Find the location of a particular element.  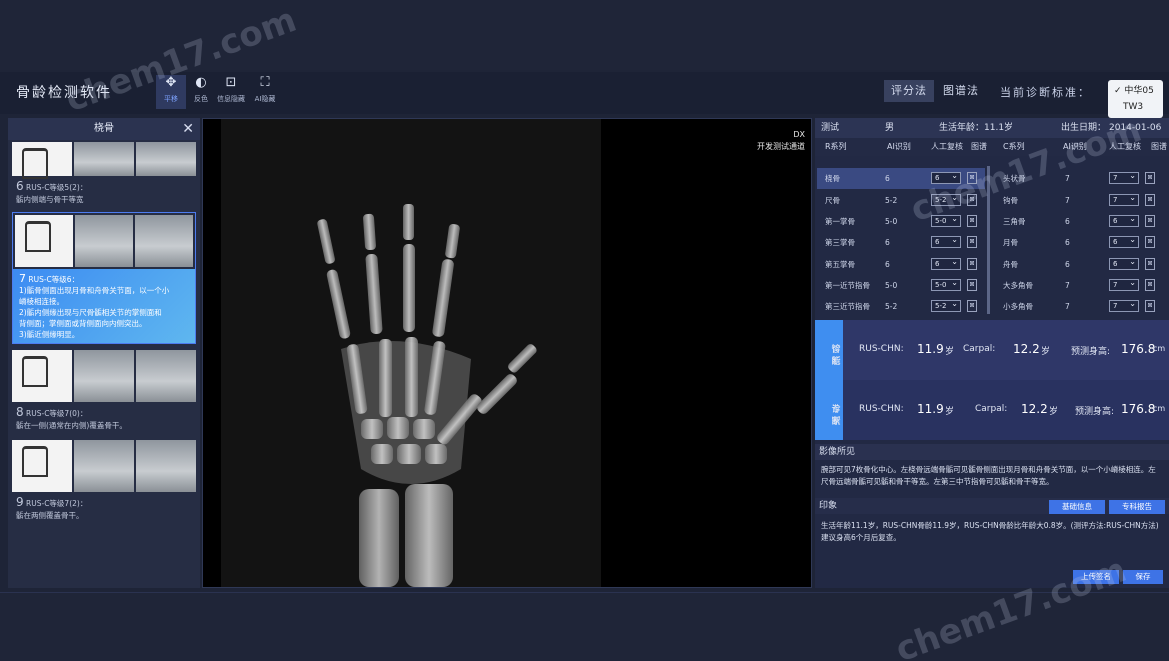

specialist-report-button: 专科报告 is located at coordinates (1137, 507).